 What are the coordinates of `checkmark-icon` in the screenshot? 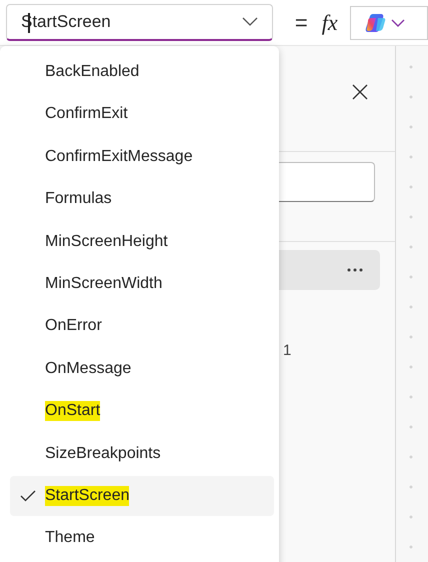 It's located at (28, 496).